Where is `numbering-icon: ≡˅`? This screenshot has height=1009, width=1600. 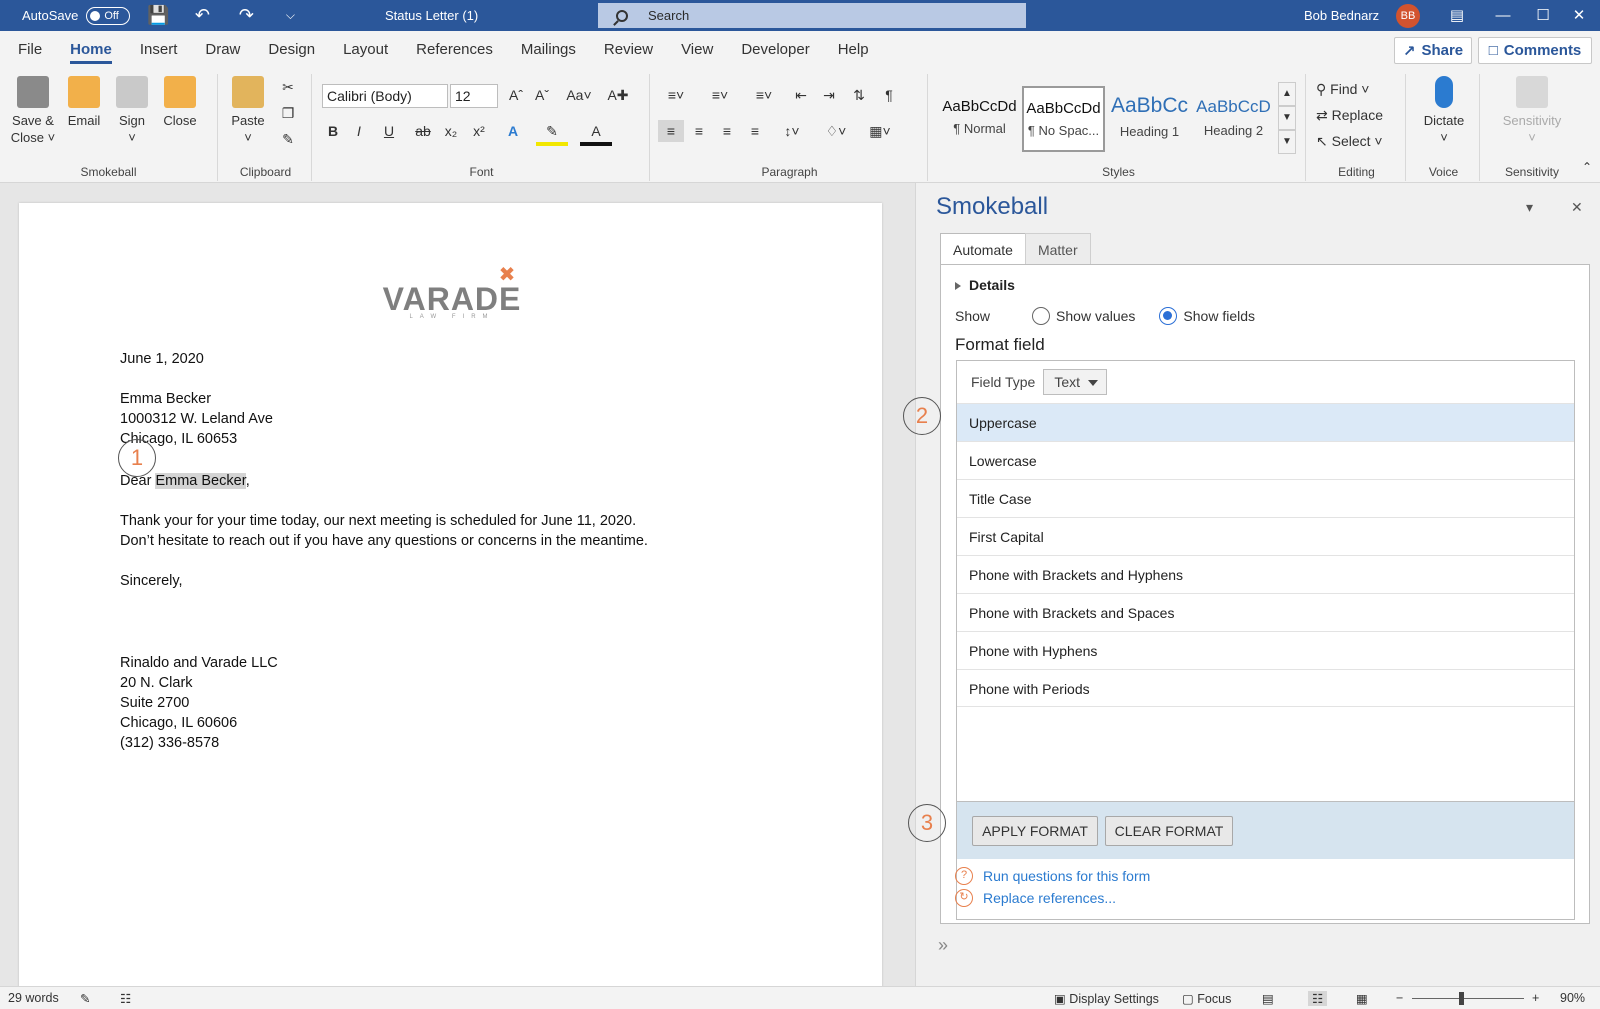
numbering-icon: ≡˅ is located at coordinates (720, 95).